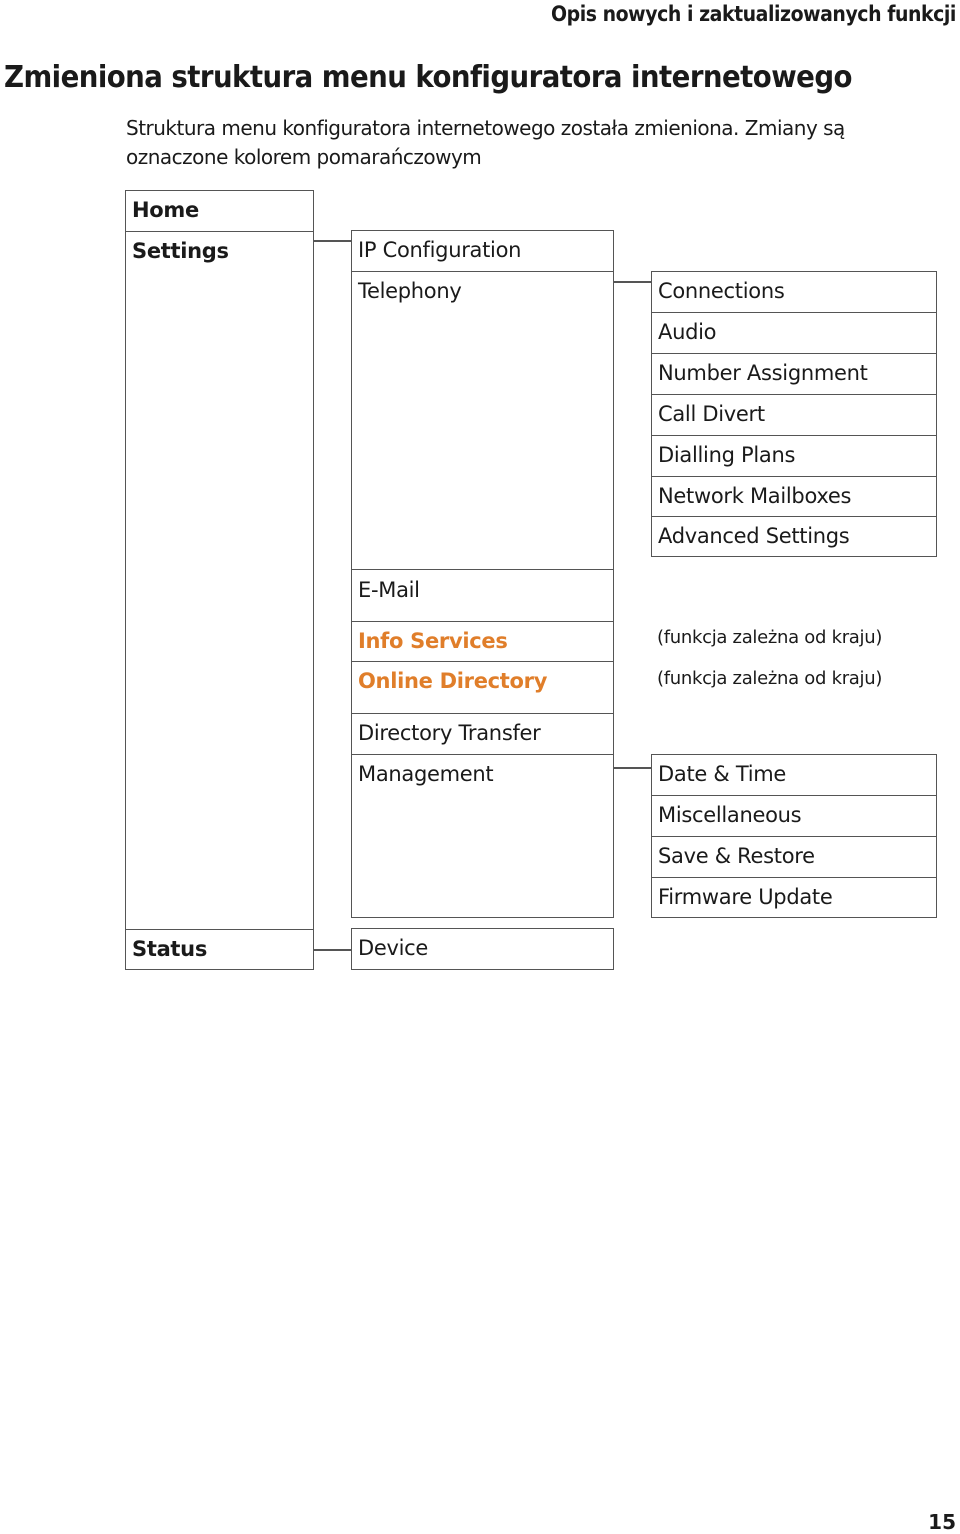 The width and height of the screenshot is (960, 1534). Describe the element at coordinates (632, 768) in the screenshot. I see `connector-management` at that location.